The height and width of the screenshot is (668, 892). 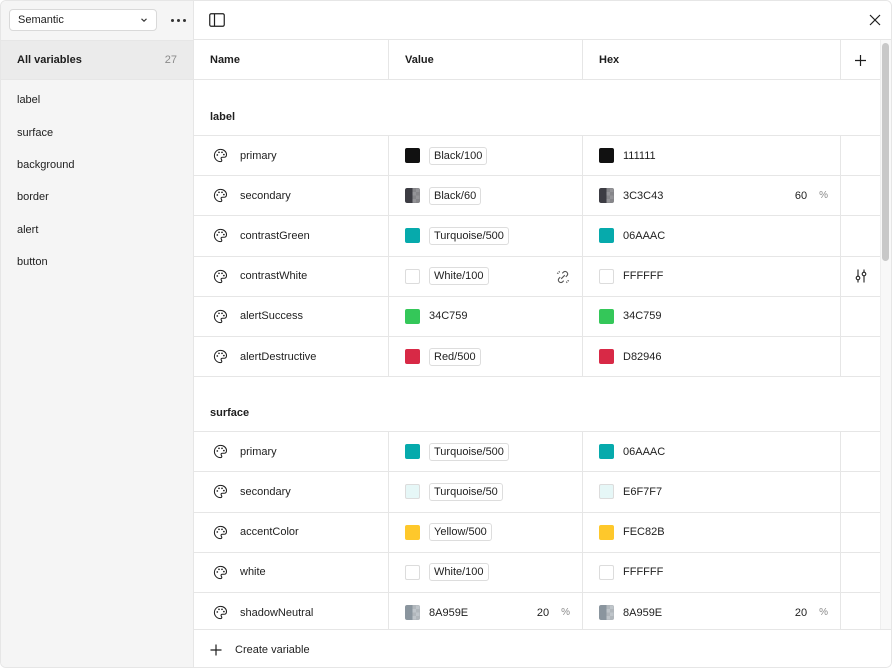 I want to click on table-row: contrastGreen Turquoise/500 06AAAC, so click(x=537, y=236).